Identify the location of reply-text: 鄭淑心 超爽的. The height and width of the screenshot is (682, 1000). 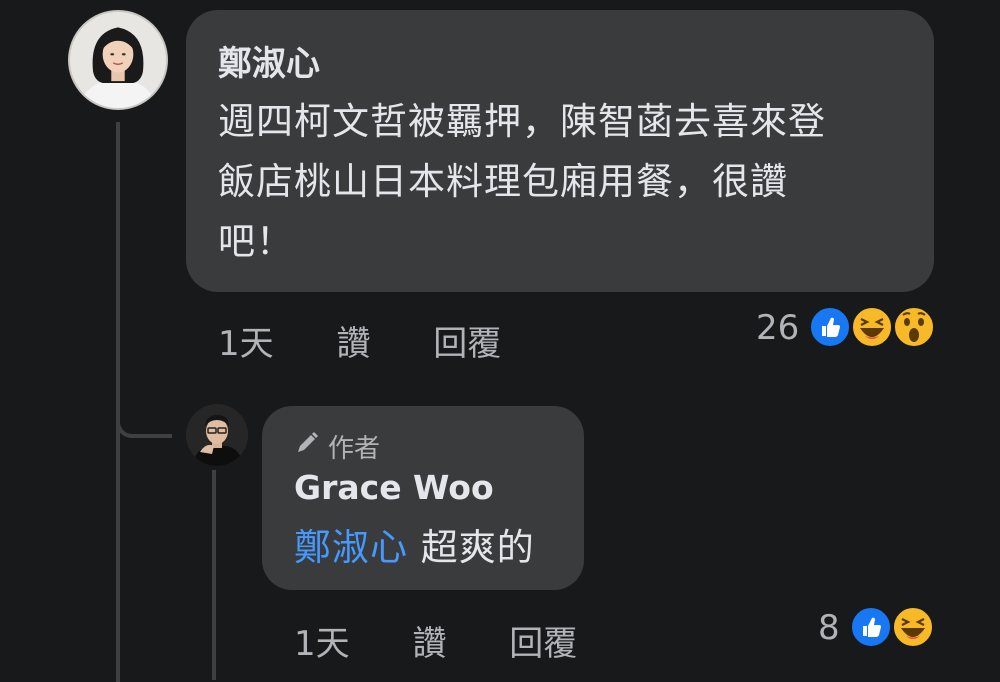
(434, 548).